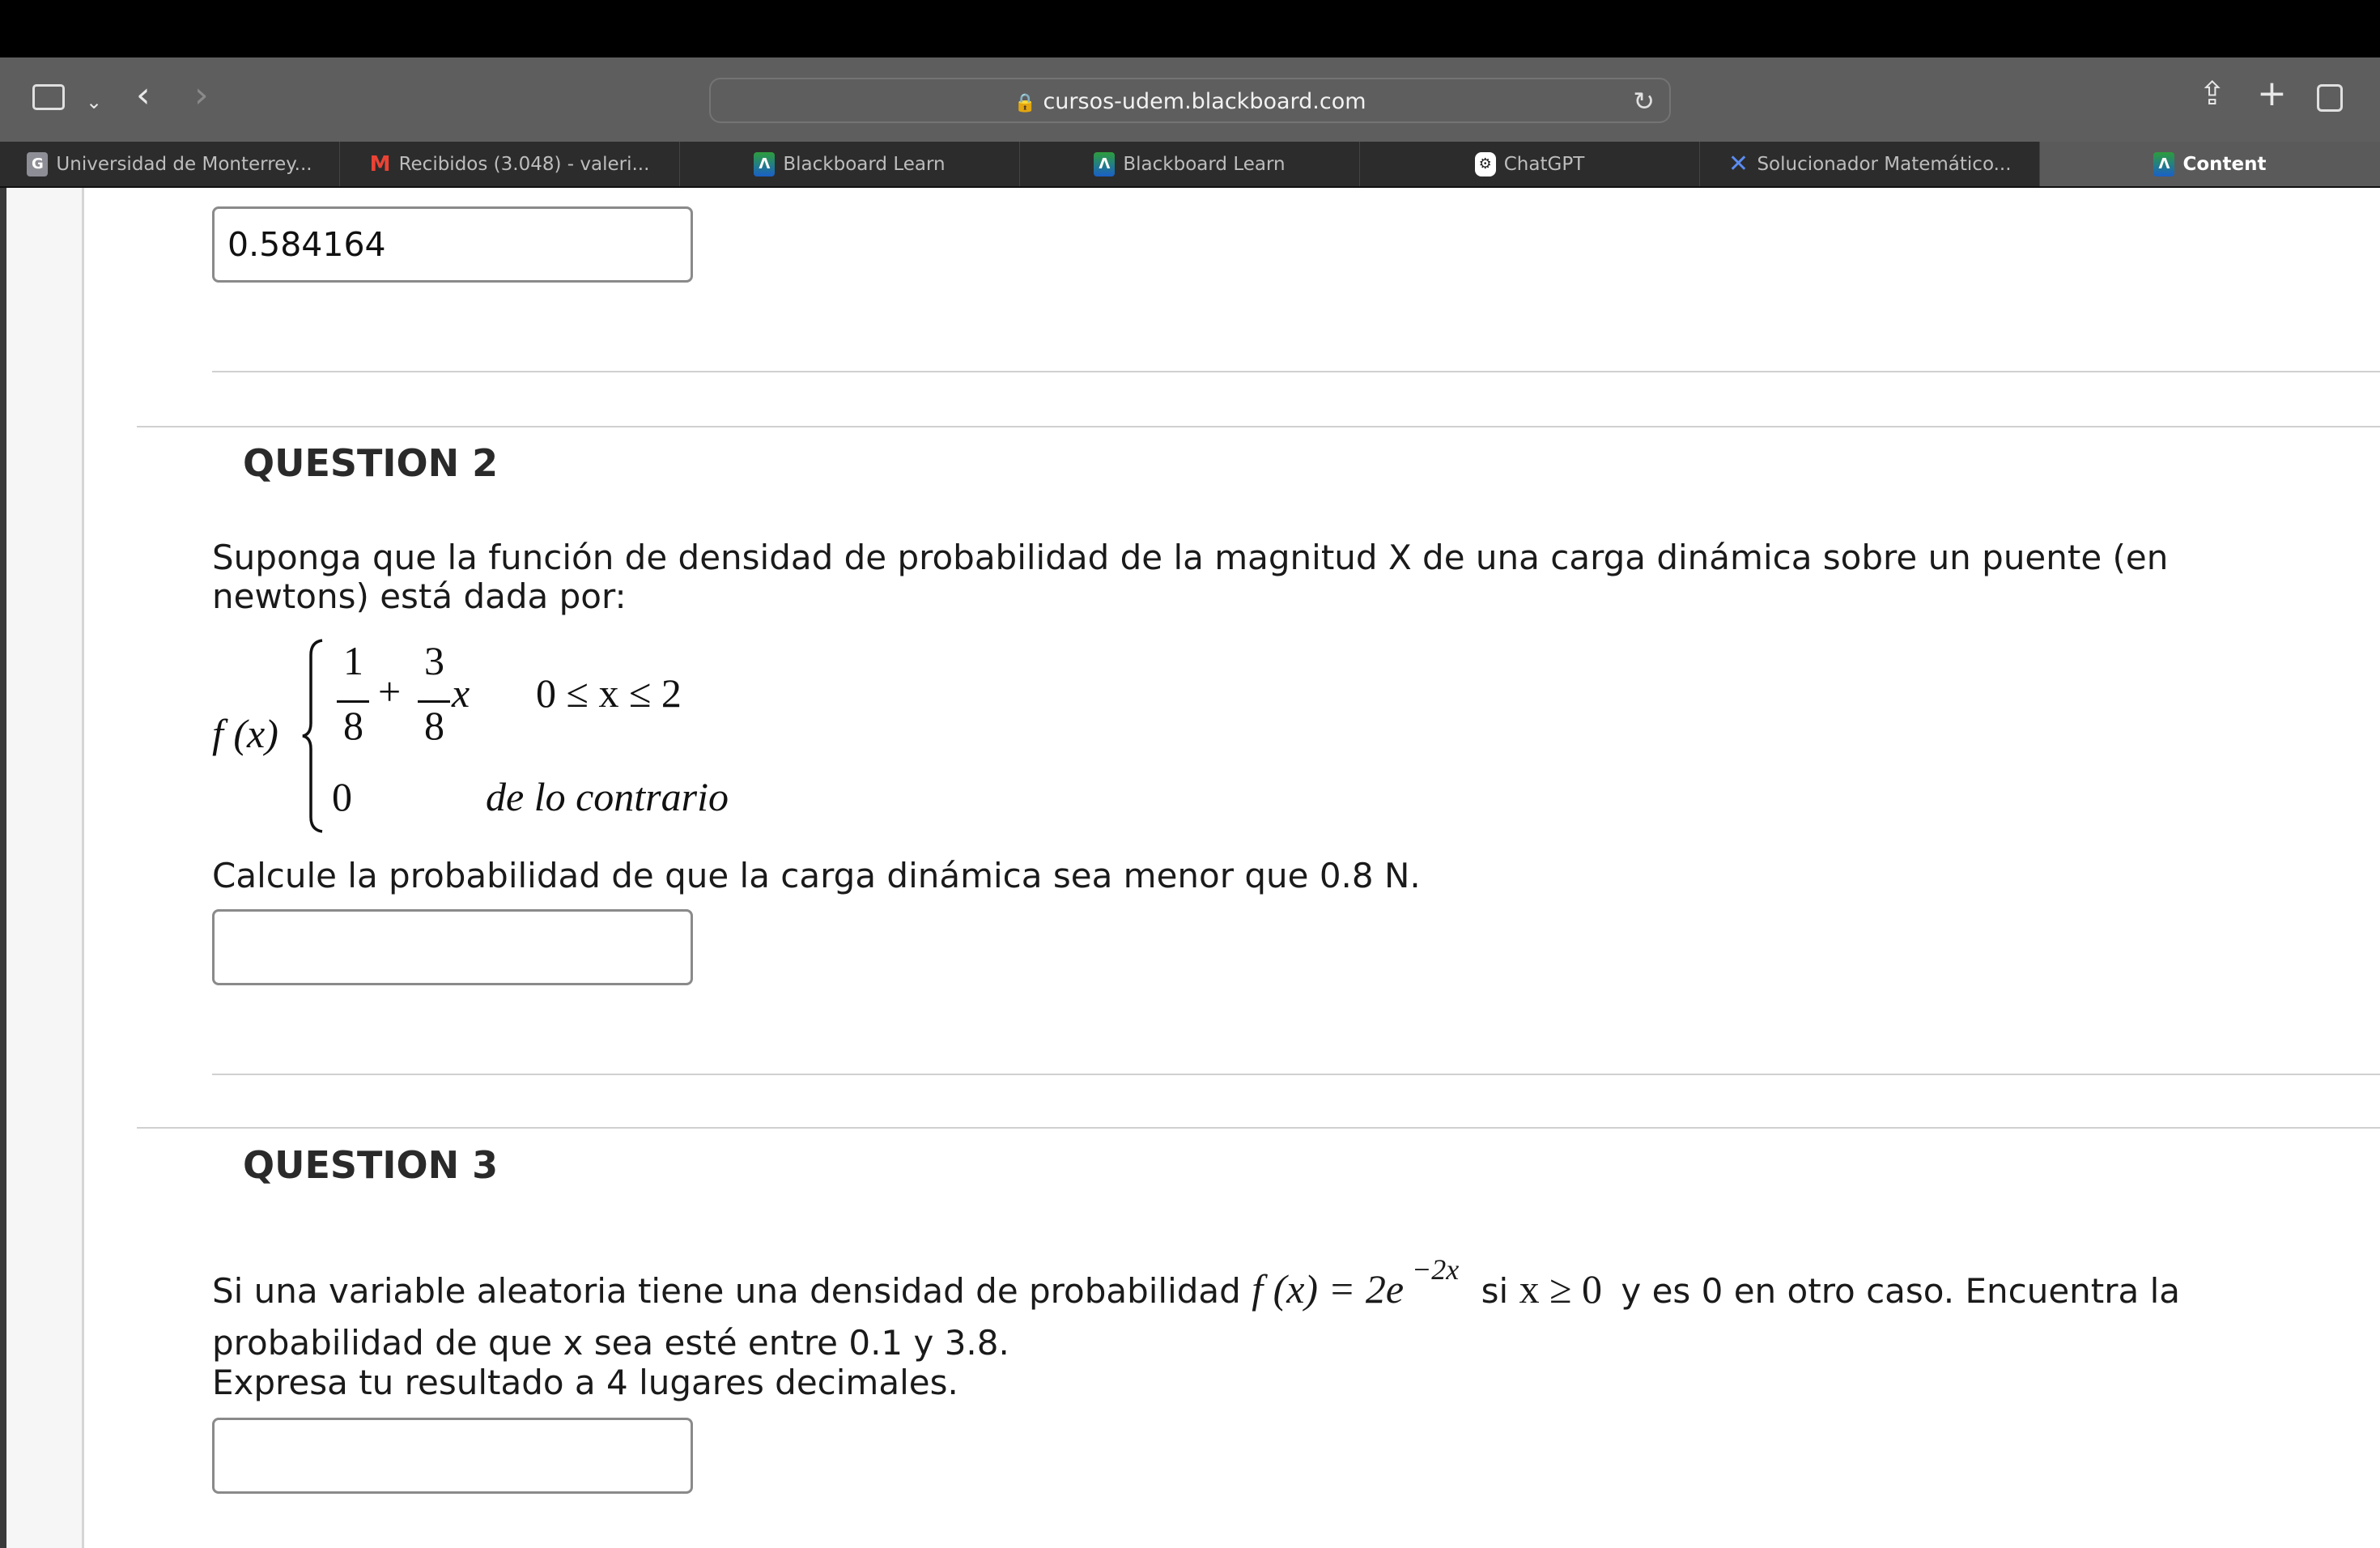  I want to click on tab-blackboard-2: Λ Blackboard Learn, so click(1190, 164).